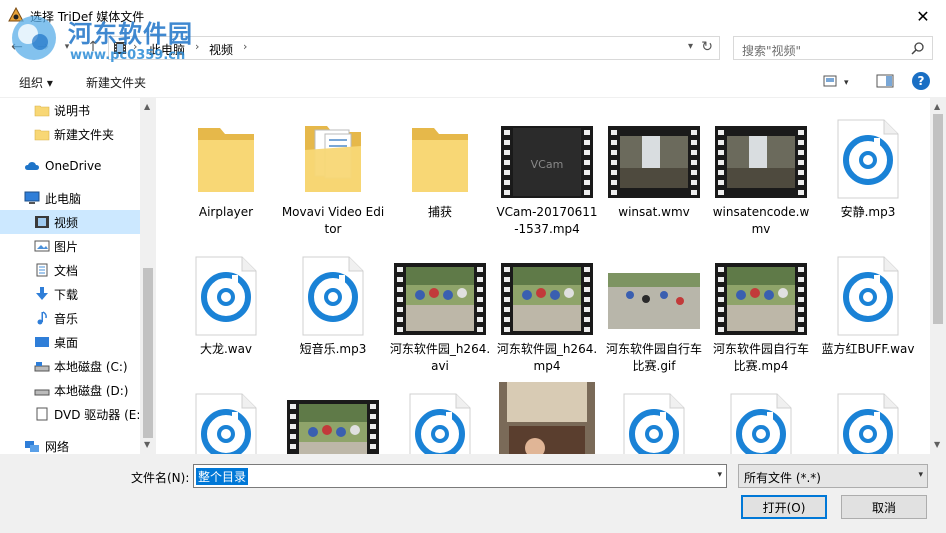 Image resolution: width=946 pixels, height=533 pixels. What do you see at coordinates (36, 82) in the screenshot?
I see `organize-menu-button: 组织 ▾` at bounding box center [36, 82].